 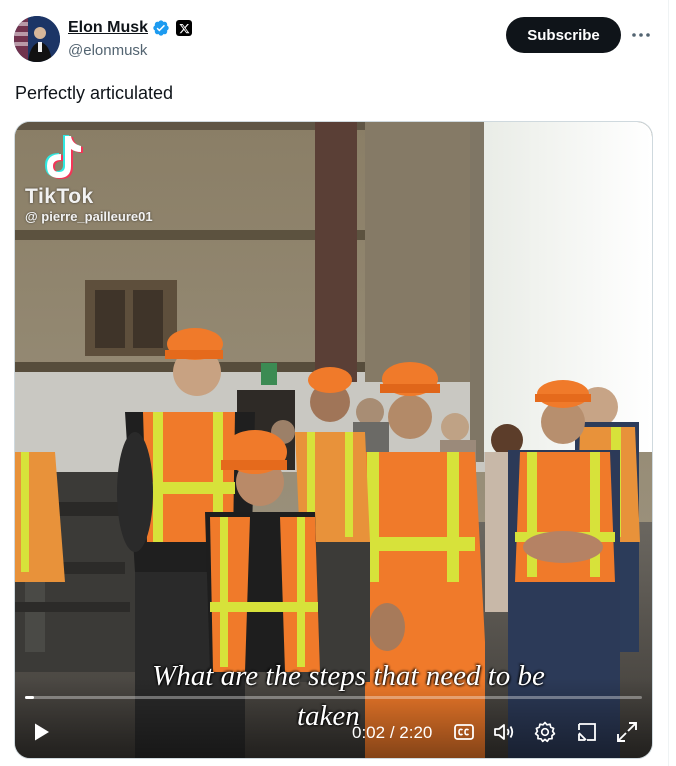 I want to click on volume-icon, so click(x=504, y=732).